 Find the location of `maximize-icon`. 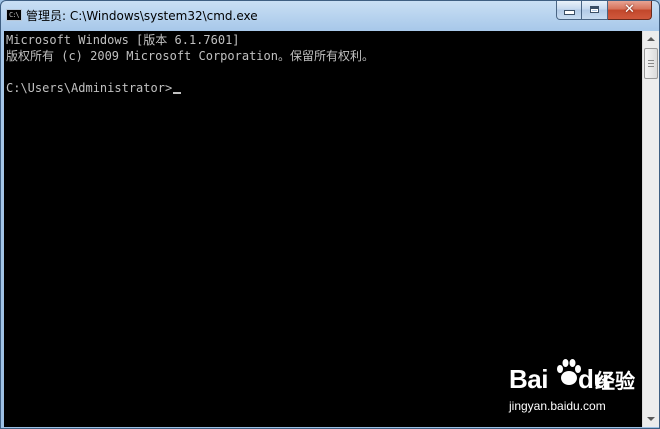

maximize-icon is located at coordinates (594, 9).